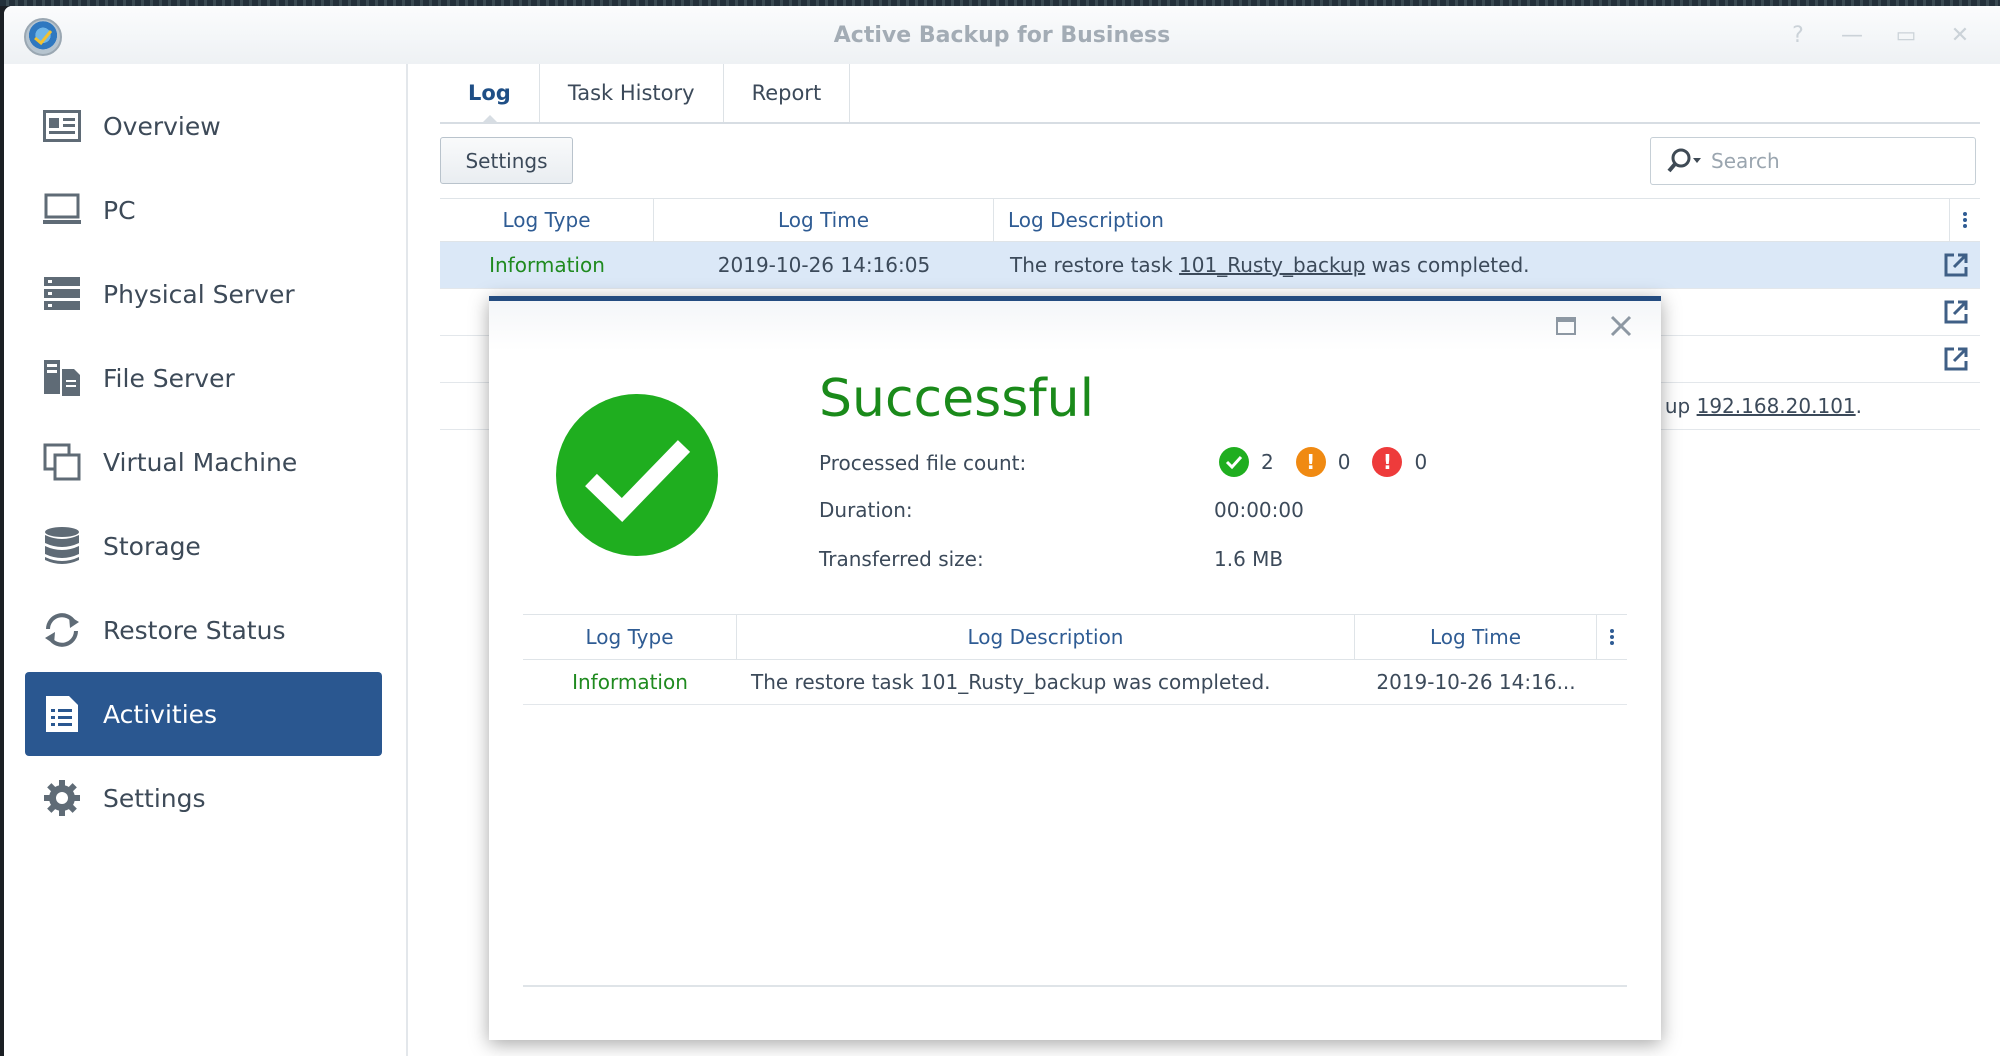 This screenshot has width=2000, height=1056. What do you see at coordinates (1387, 462) in the screenshot?
I see `error-badge-icon: !` at bounding box center [1387, 462].